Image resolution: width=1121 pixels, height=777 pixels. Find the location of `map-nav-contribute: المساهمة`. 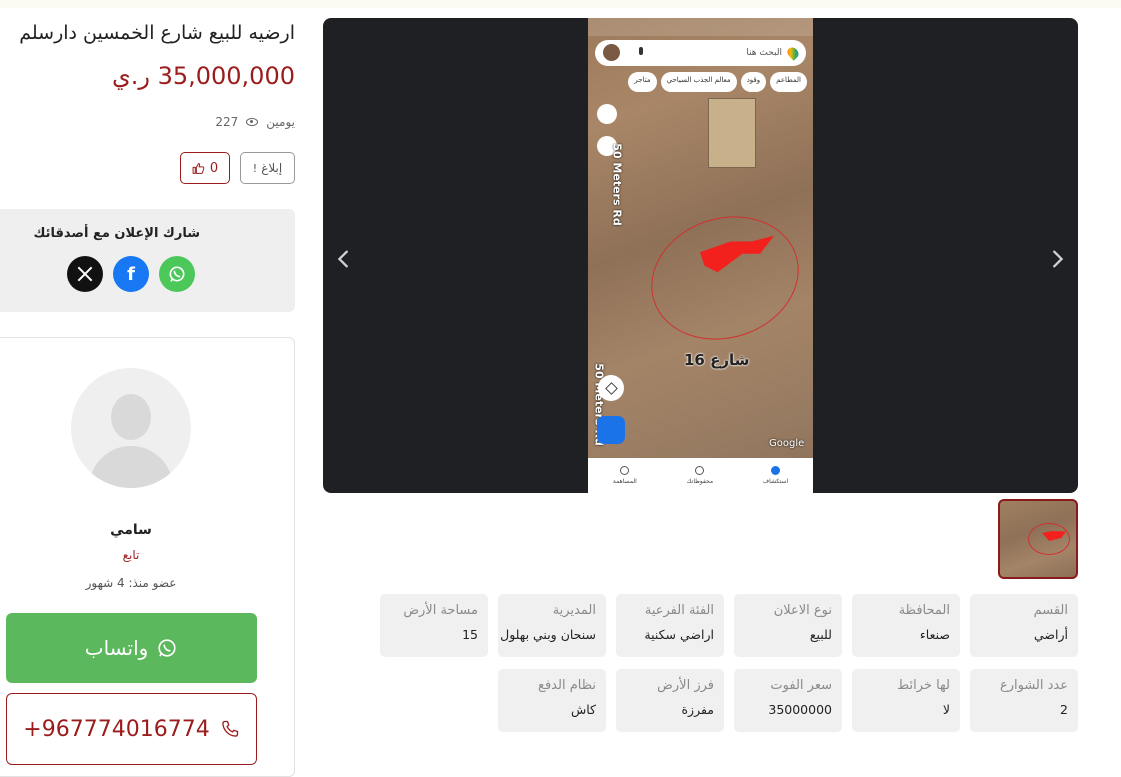

map-nav-contribute: المساهمة is located at coordinates (625, 475).